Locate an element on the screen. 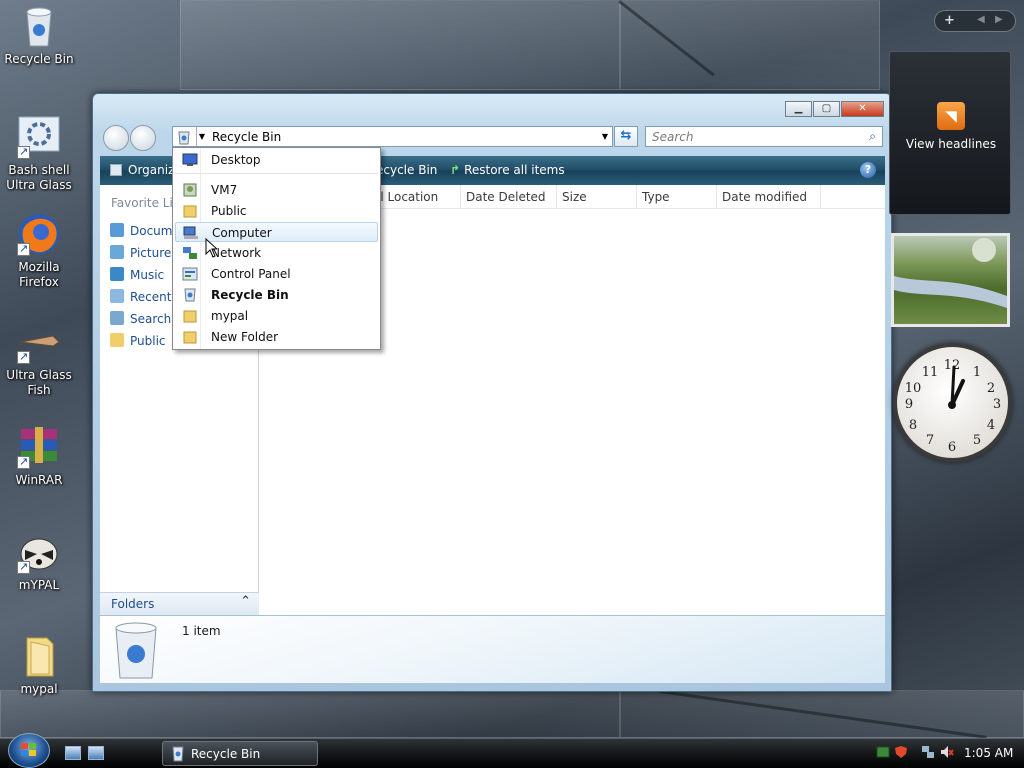 The image size is (1024, 768). back-button is located at coordinates (116, 138).